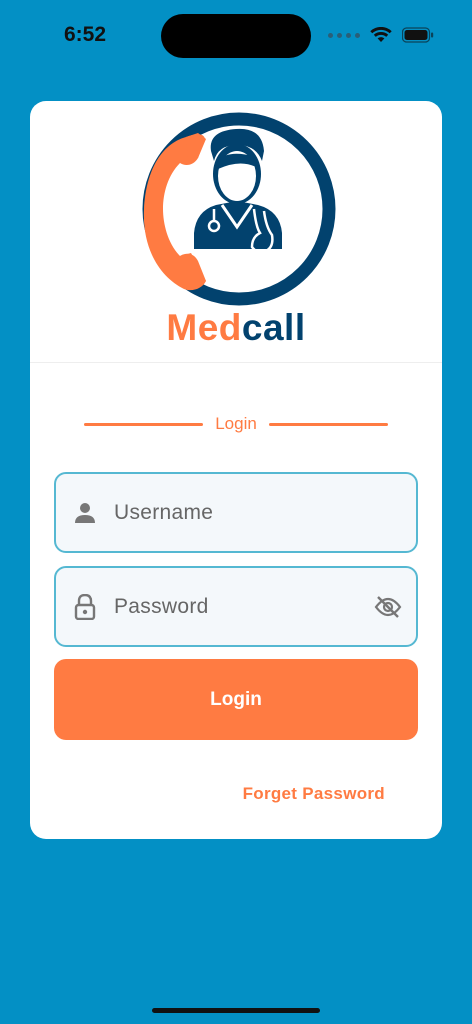 Image resolution: width=472 pixels, height=1024 pixels. I want to click on brand-name-part2: call, so click(273, 327).